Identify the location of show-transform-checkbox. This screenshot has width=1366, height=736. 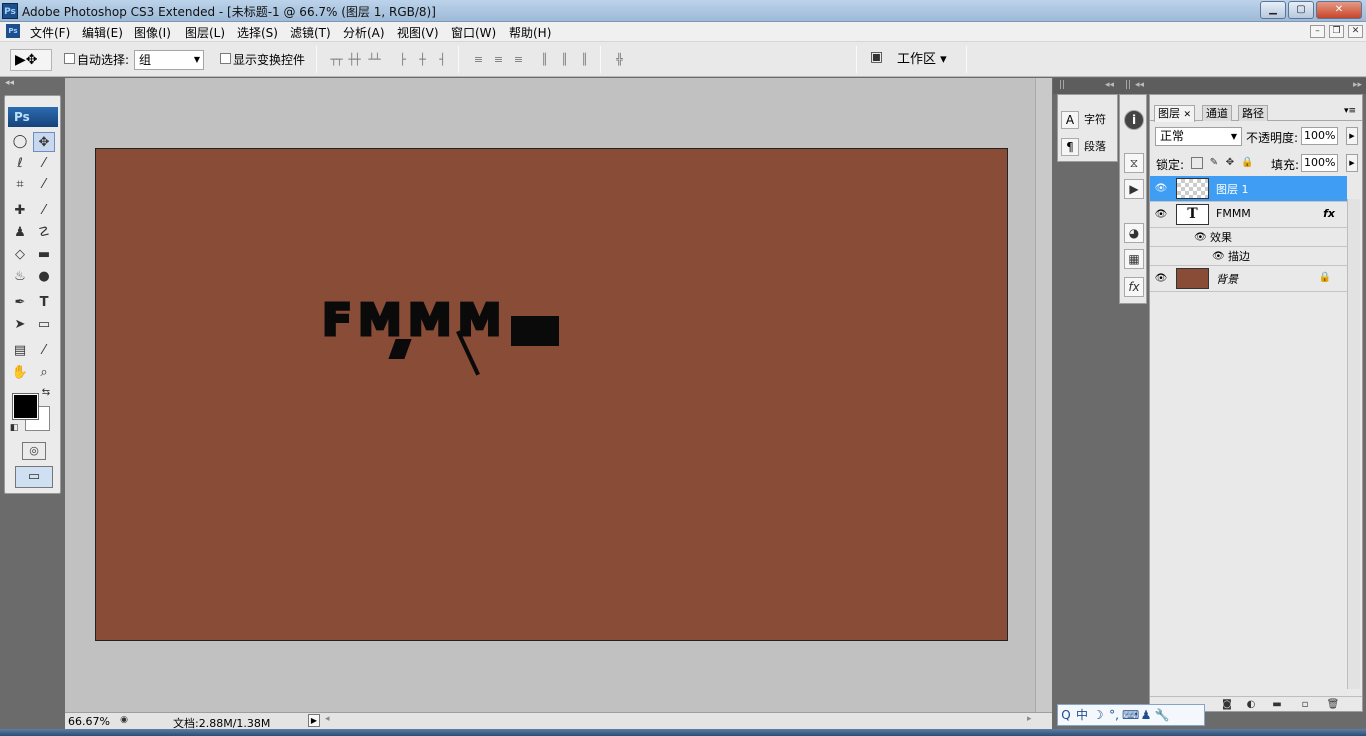
(225, 58).